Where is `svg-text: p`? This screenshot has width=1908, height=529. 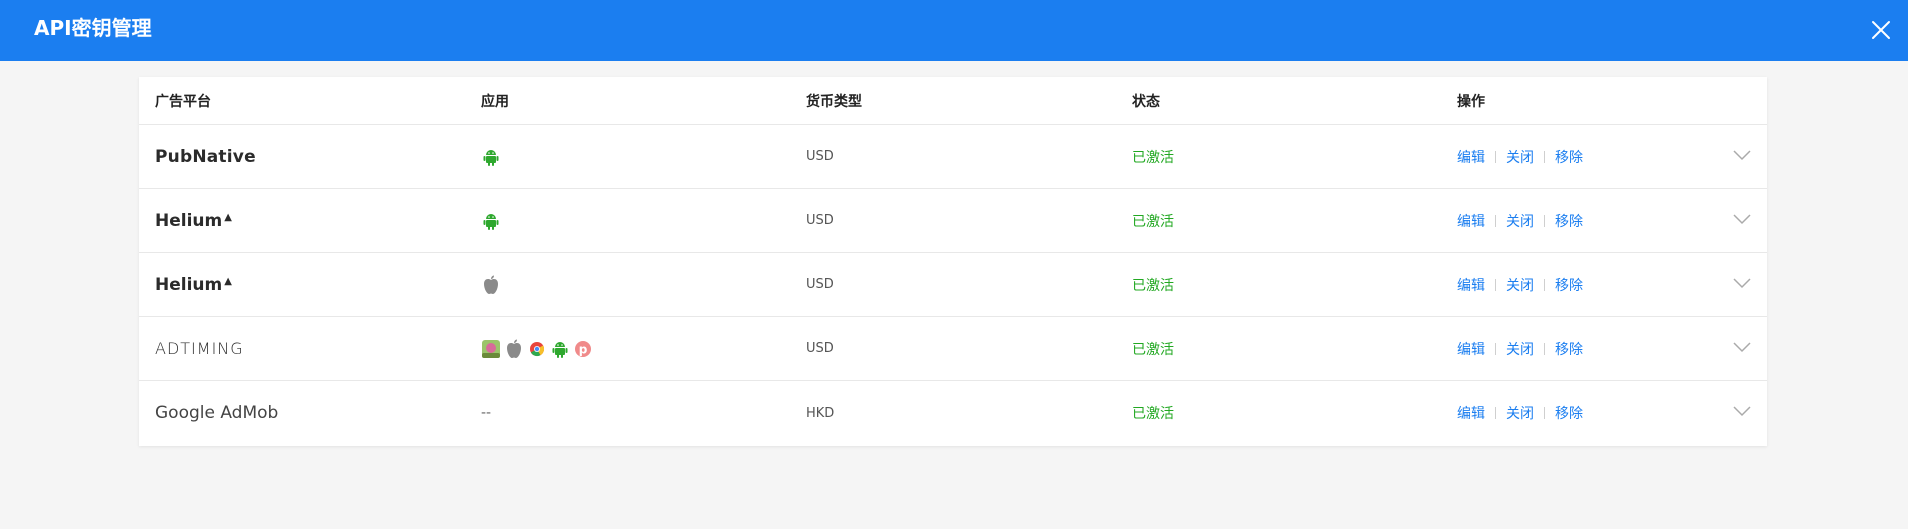
svg-text: p is located at coordinates (583, 349).